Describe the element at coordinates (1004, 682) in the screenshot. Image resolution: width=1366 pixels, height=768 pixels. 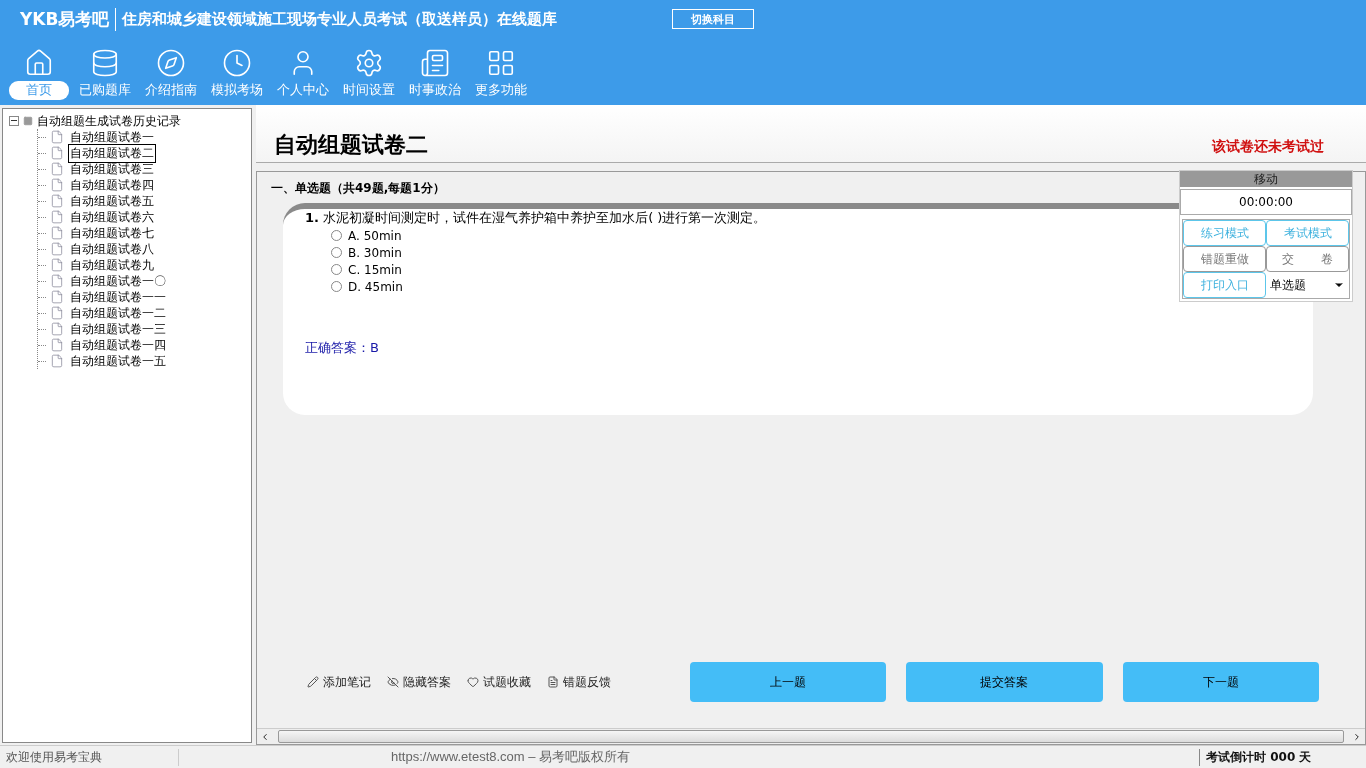
I see `nav-button: 提交答案` at that location.